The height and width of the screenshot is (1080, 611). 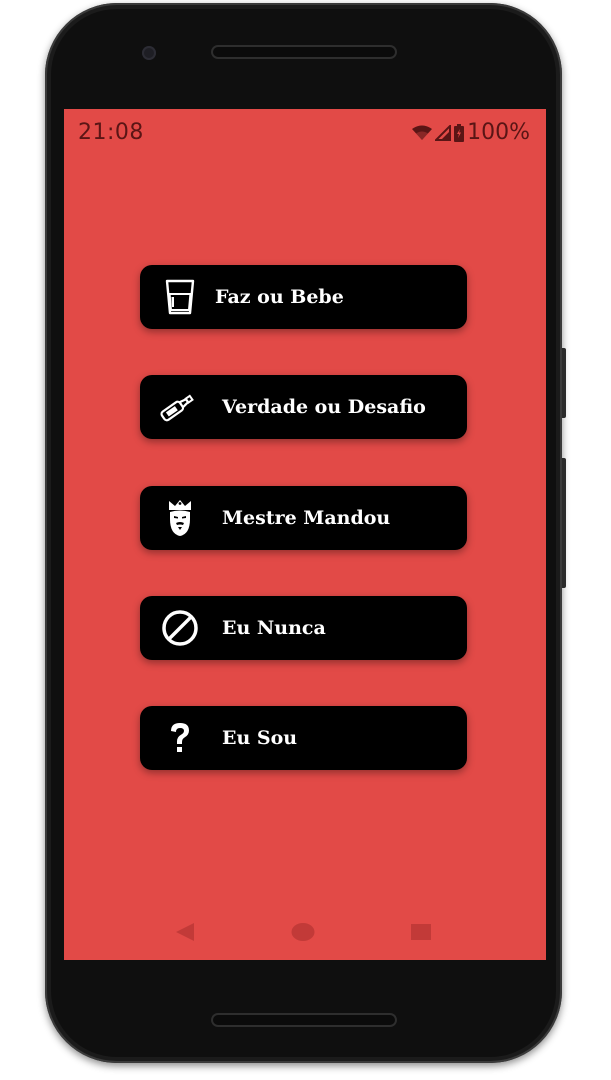 What do you see at coordinates (279, 297) in the screenshot?
I see `menu-item-label: Faz ou Bebe` at bounding box center [279, 297].